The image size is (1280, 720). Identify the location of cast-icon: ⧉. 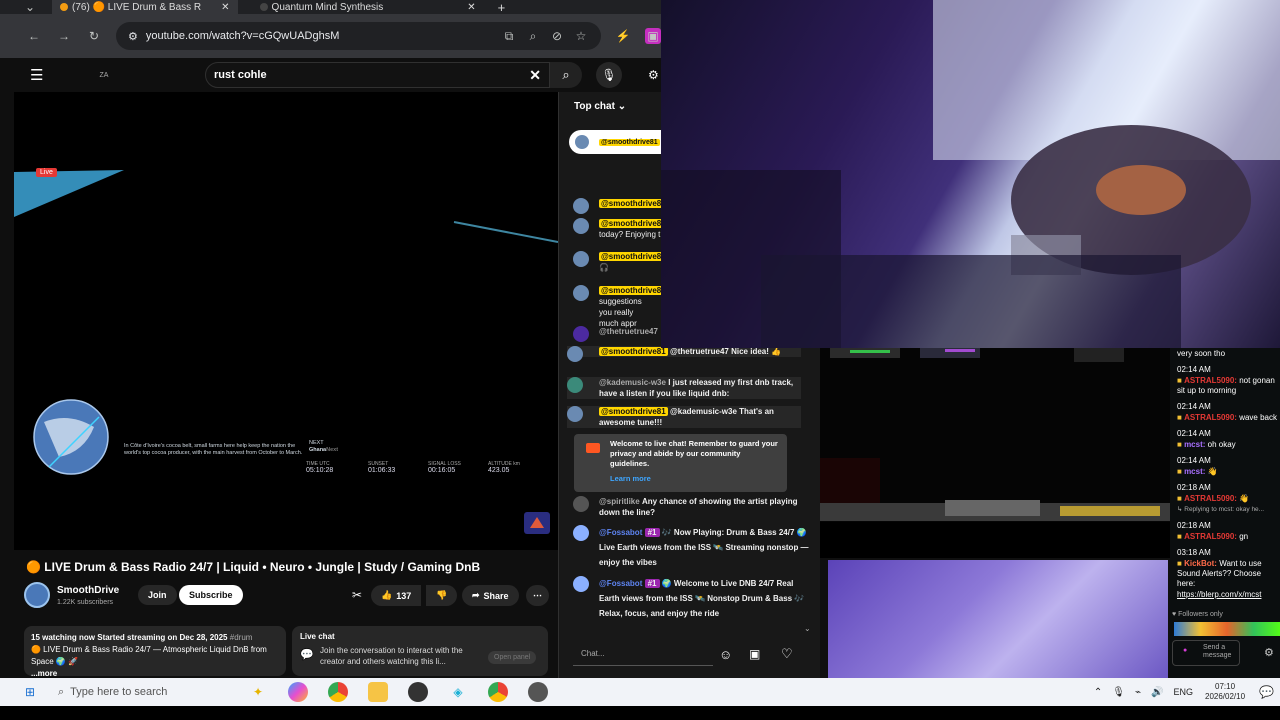
(509, 36).